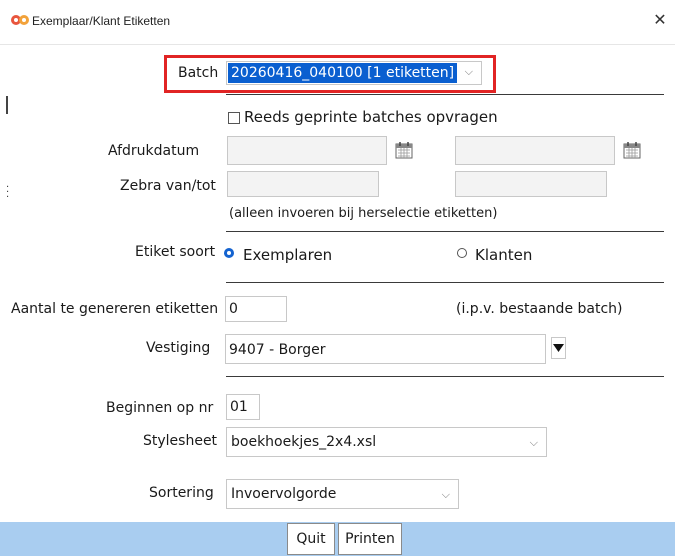  What do you see at coordinates (342, 494) in the screenshot?
I see `sort-select: Invoervolgorde ⌵` at bounding box center [342, 494].